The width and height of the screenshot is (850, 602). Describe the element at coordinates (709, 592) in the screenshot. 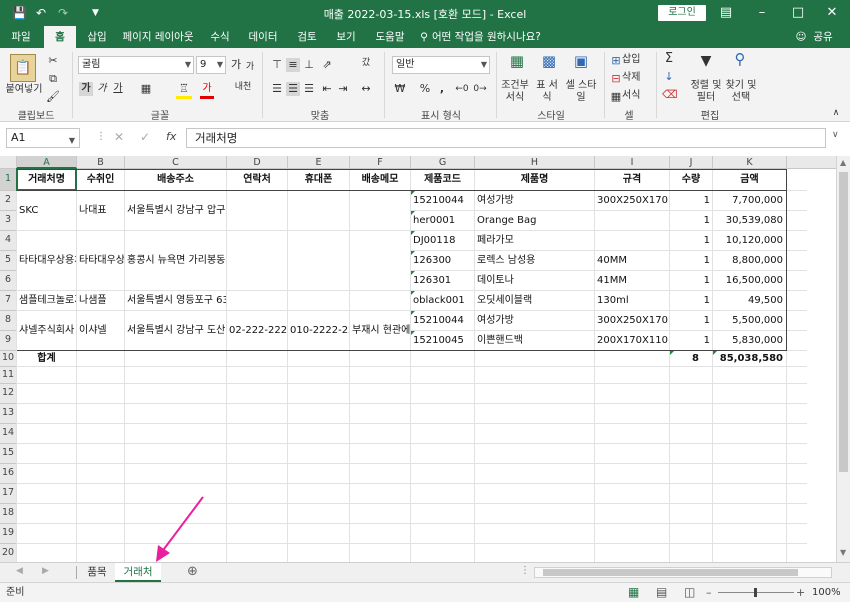

I see `zoom-out-icon: –` at that location.